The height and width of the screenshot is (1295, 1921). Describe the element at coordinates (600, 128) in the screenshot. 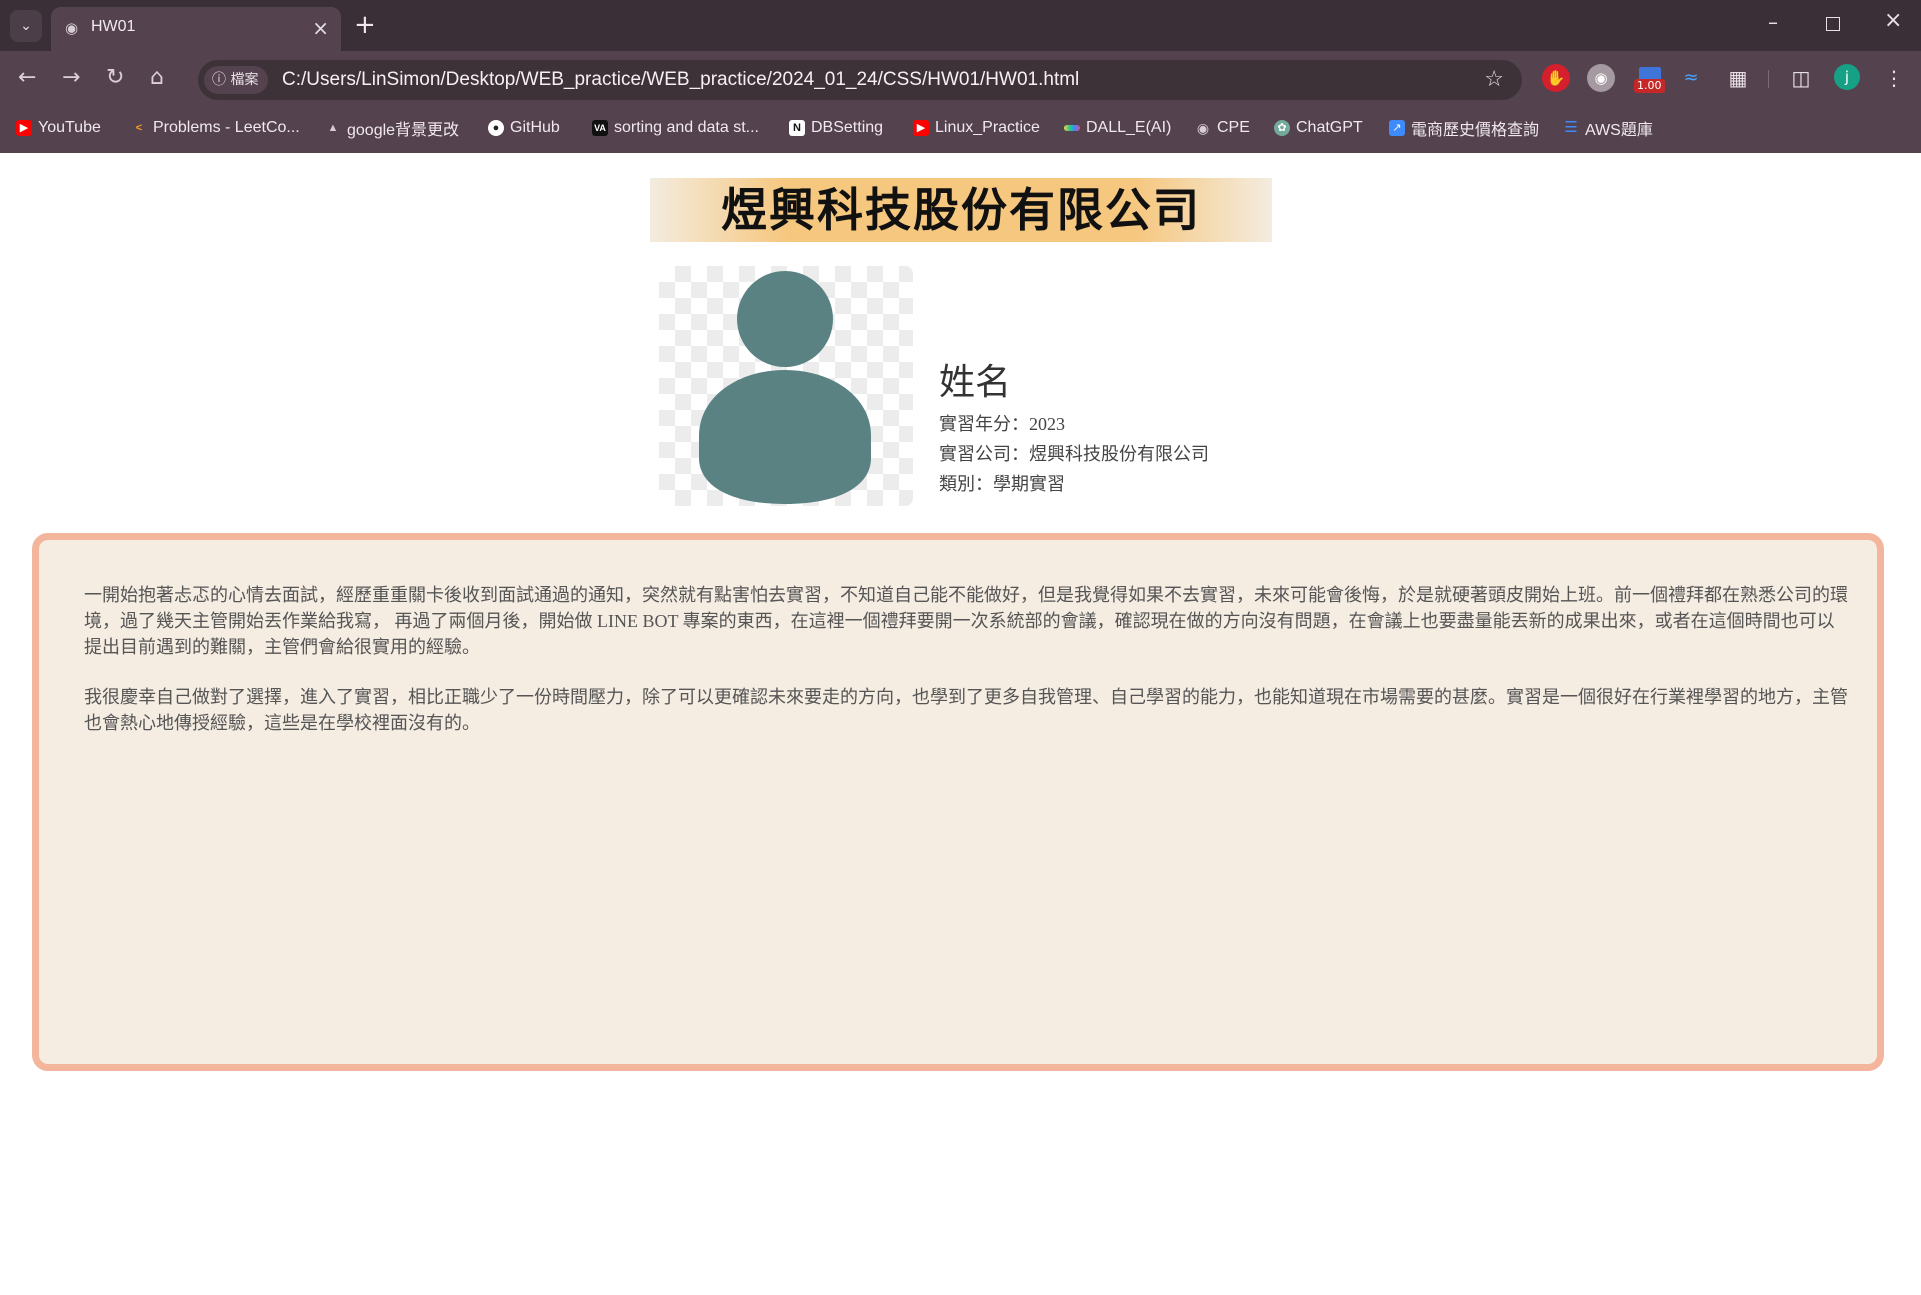

I see `va-icon: VA` at that location.